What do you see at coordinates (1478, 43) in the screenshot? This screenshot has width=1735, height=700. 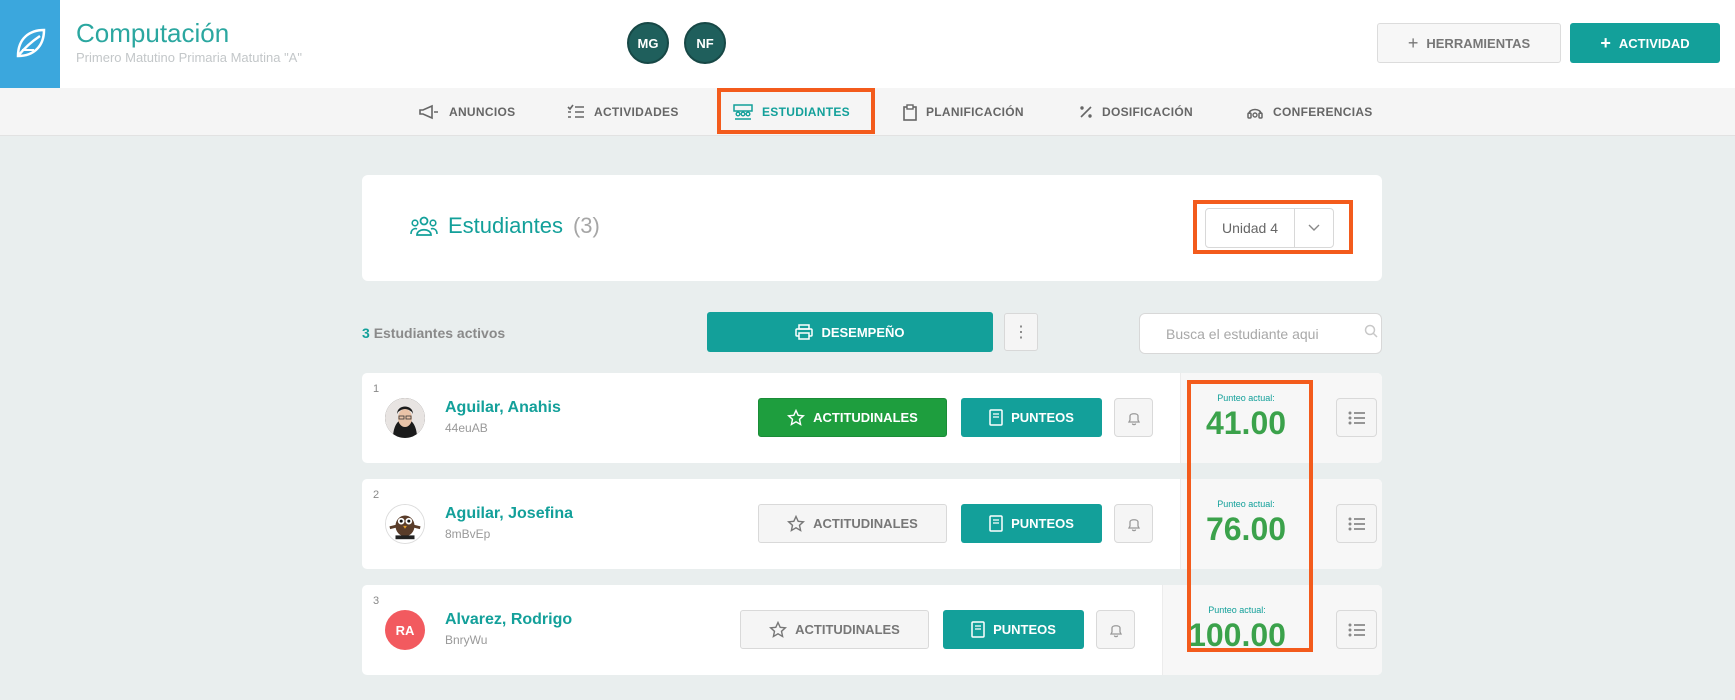 I see `tools-label: HERRAMIENTAS` at bounding box center [1478, 43].